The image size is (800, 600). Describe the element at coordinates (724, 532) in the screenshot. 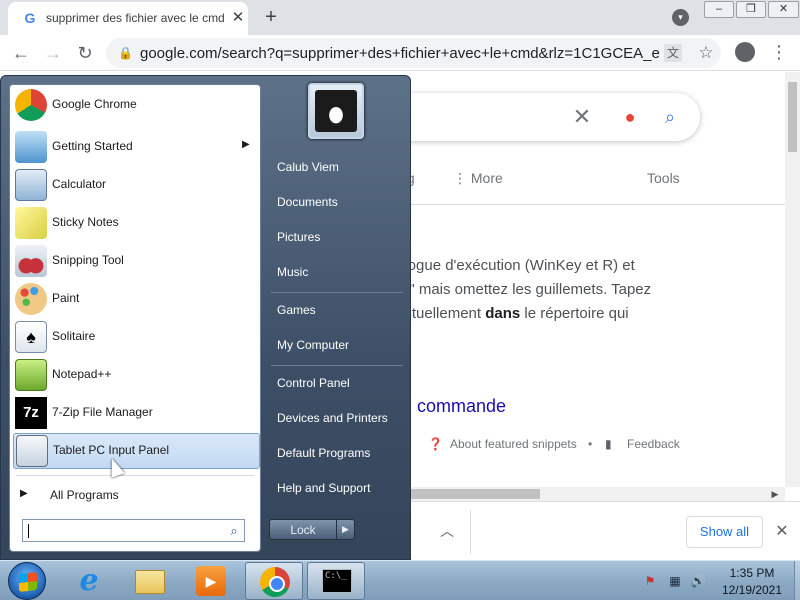

I see `show-all-button: Show all` at that location.